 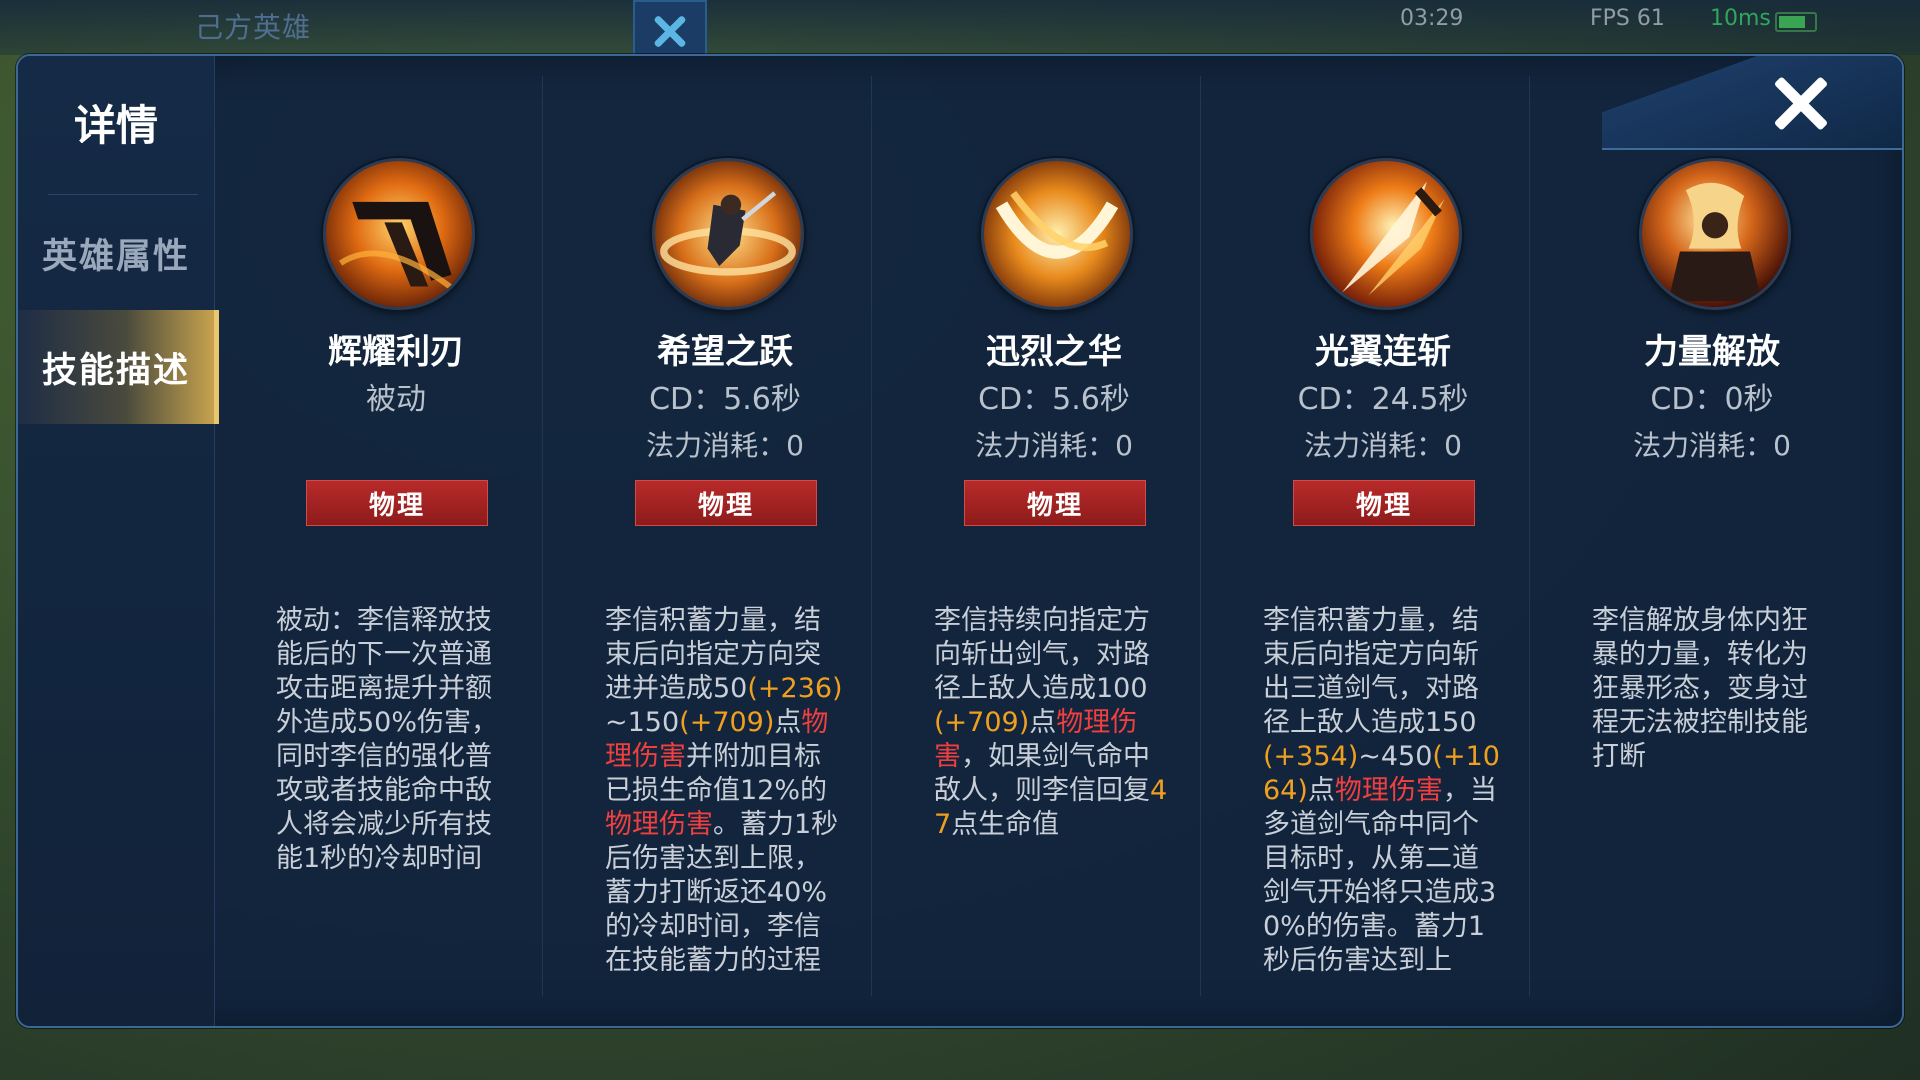 I want to click on skill-cooldown: 被动, so click(x=396, y=399).